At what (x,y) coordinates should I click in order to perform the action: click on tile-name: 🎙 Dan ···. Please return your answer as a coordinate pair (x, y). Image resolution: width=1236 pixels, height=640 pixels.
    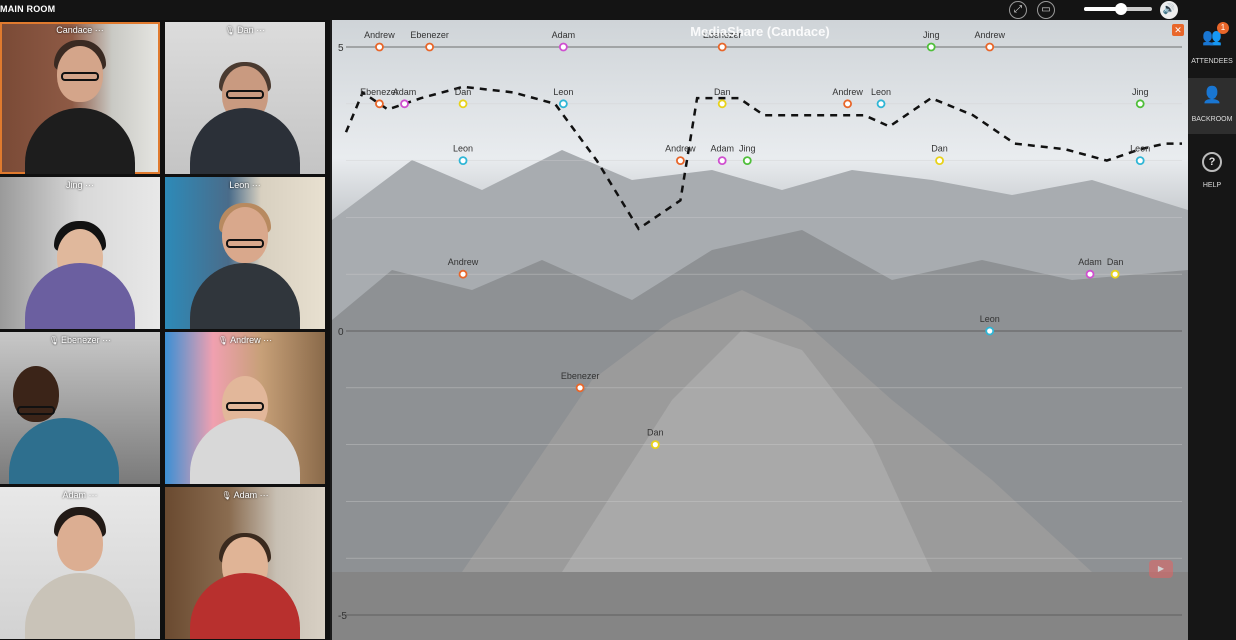
    Looking at the image, I should click on (245, 30).